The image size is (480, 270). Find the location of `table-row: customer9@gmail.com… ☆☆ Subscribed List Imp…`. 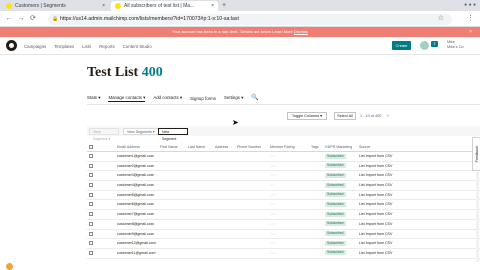

table-row: customer9@gmail.com… ☆☆ Subscribed List Imp… is located at coordinates (283, 235).